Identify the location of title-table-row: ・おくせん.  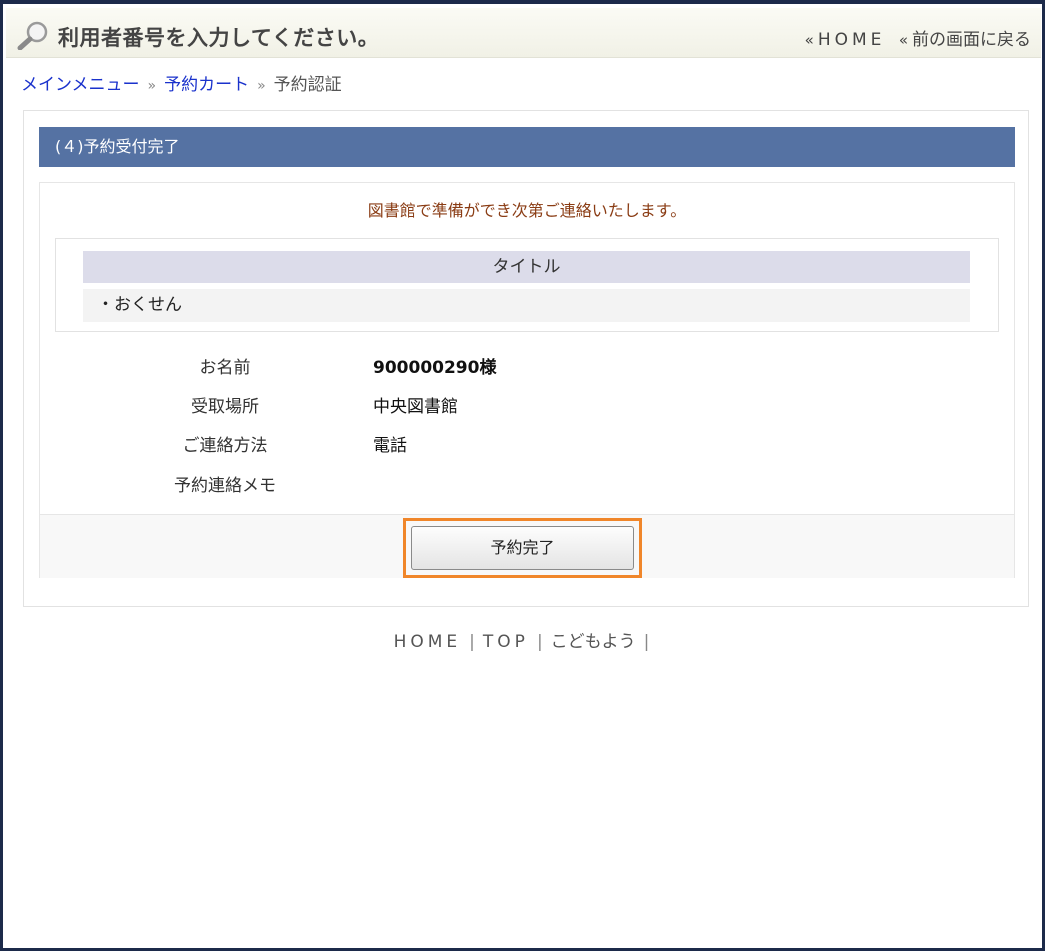
(526, 305).